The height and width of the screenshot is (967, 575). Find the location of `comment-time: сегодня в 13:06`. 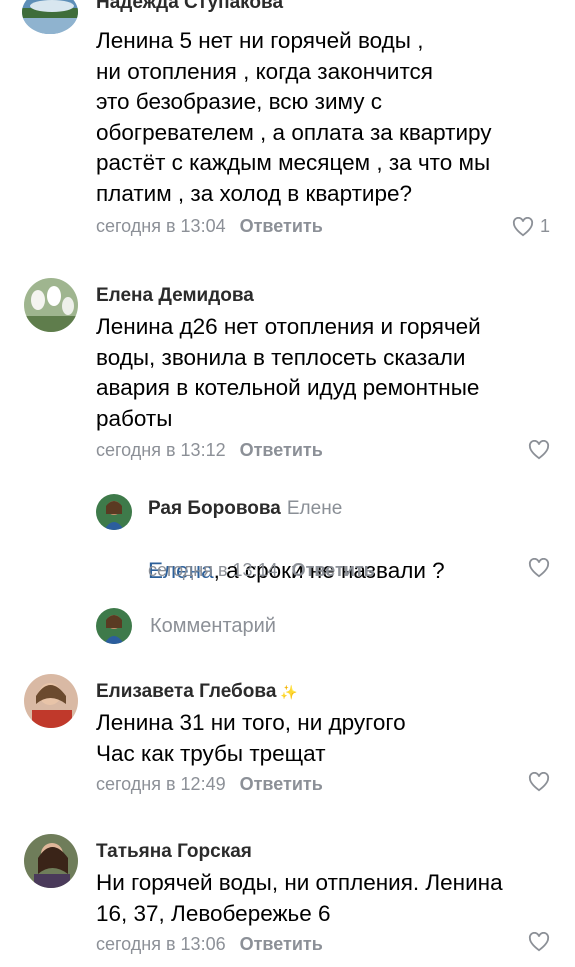

comment-time: сегодня в 13:06 is located at coordinates (161, 944).